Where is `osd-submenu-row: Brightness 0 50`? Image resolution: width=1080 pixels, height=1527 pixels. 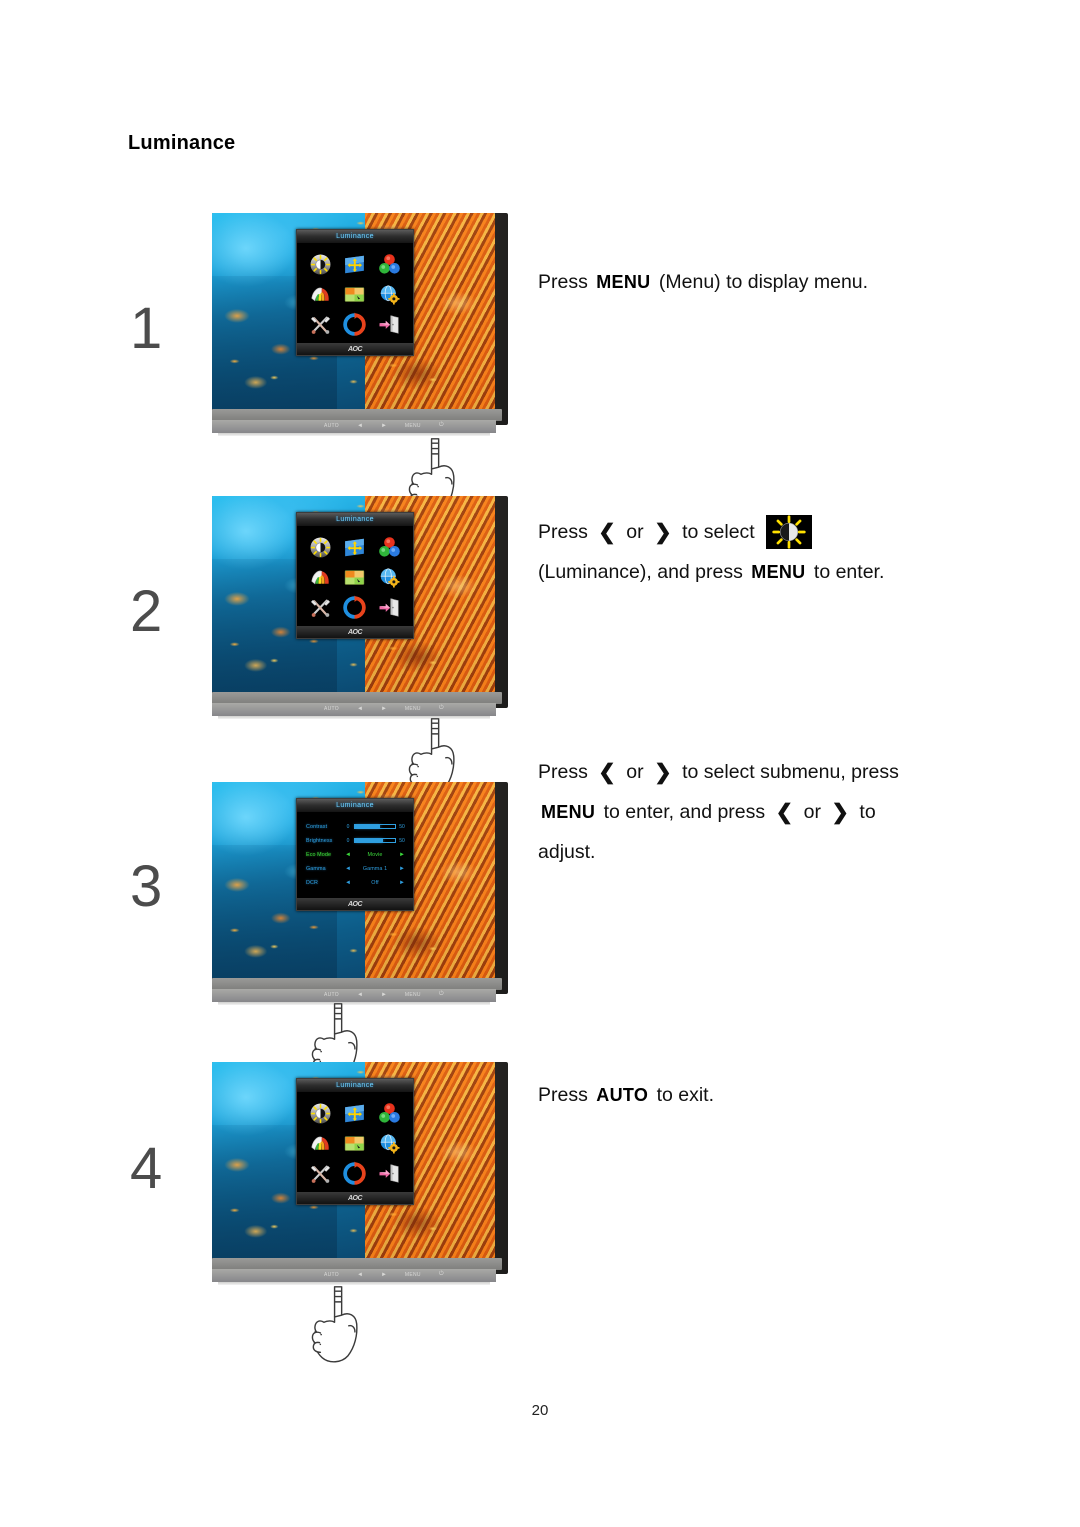 osd-submenu-row: Brightness 0 50 is located at coordinates (356, 840).